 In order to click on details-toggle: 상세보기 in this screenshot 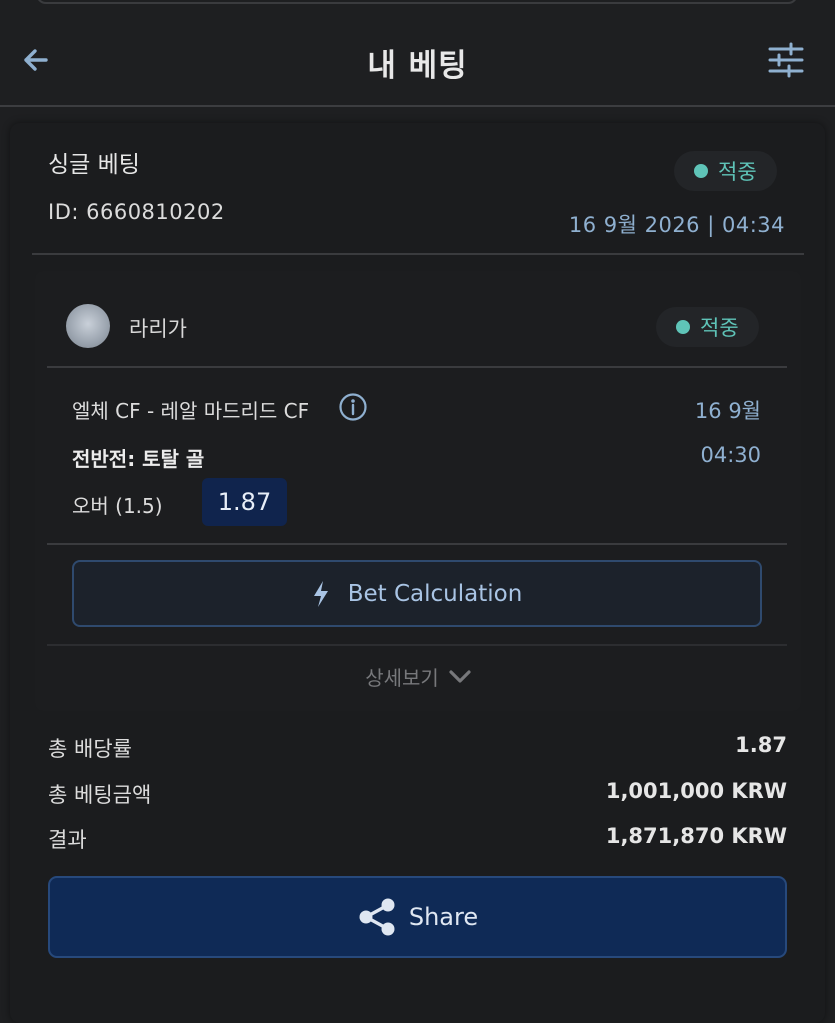, I will do `click(418, 676)`.